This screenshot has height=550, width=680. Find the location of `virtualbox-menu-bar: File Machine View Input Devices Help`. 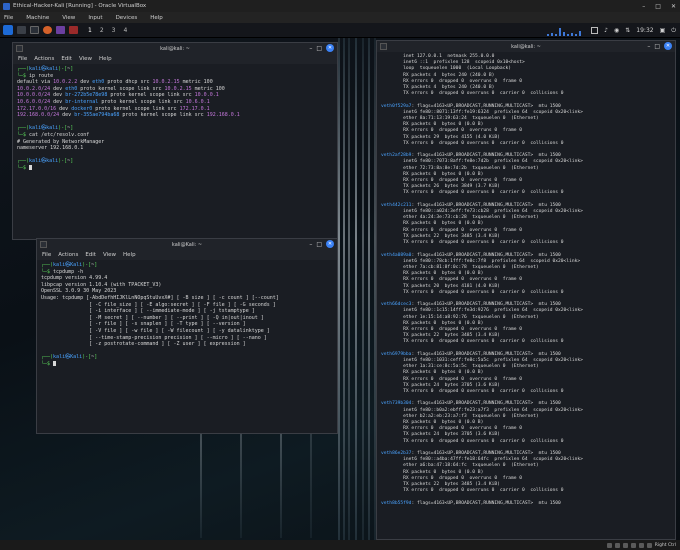

virtualbox-menu-bar: File Machine View Input Devices Help is located at coordinates (340, 17).